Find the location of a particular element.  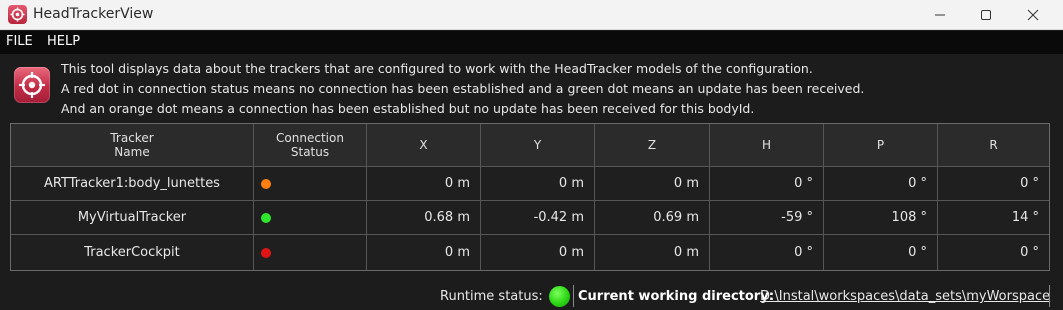

cwd-label: Current working directory: is located at coordinates (676, 296).